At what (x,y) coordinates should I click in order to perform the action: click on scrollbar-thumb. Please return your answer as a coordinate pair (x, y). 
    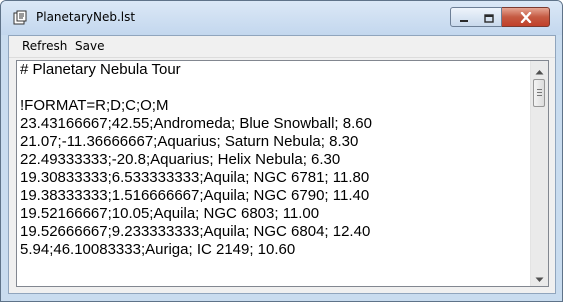
    Looking at the image, I should click on (539, 93).